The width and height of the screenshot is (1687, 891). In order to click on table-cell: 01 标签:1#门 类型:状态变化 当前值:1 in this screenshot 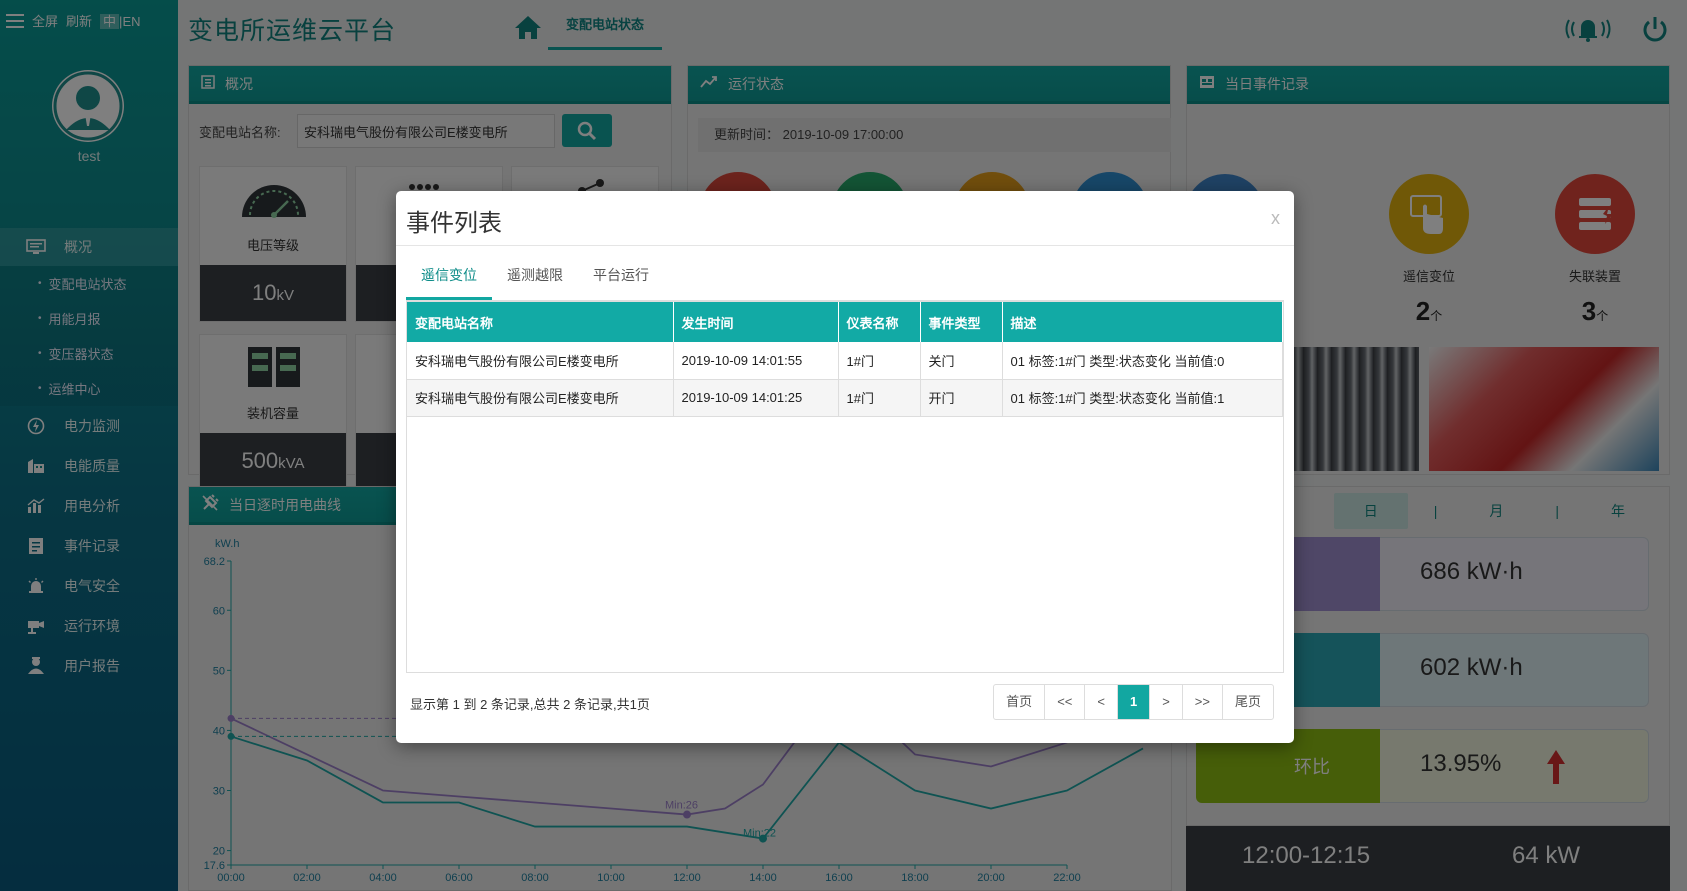, I will do `click(1142, 398)`.